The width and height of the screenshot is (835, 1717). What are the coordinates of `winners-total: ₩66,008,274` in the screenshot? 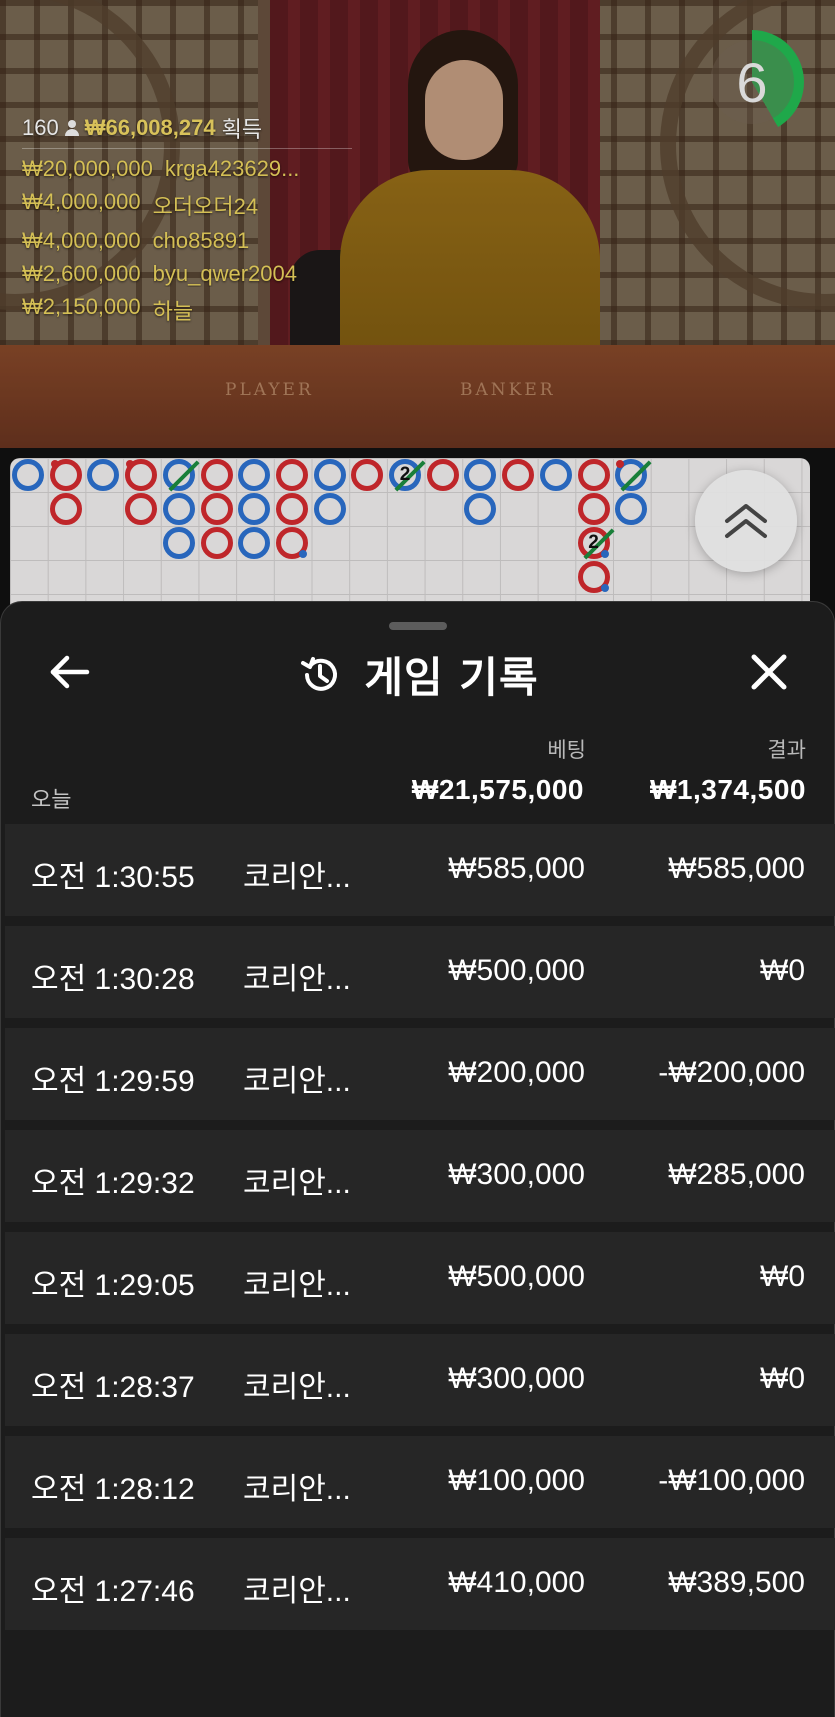 It's located at (150, 127).